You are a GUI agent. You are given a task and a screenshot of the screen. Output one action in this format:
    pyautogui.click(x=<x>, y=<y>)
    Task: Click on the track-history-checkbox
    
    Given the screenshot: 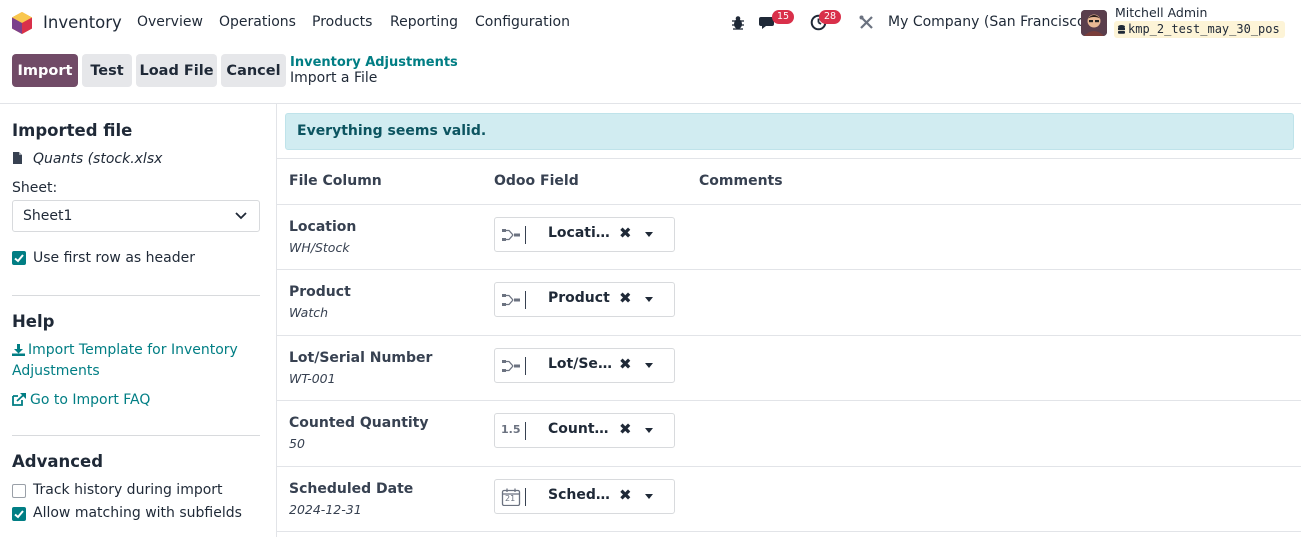 What is the action you would take?
    pyautogui.click(x=19, y=491)
    